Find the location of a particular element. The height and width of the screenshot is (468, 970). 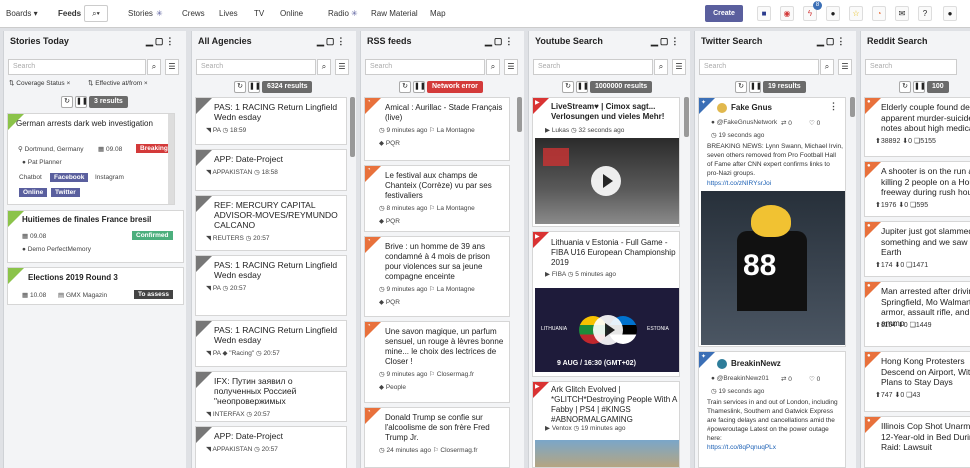

filter-effective: ⇅ Effective at/from × is located at coordinates (118, 83).